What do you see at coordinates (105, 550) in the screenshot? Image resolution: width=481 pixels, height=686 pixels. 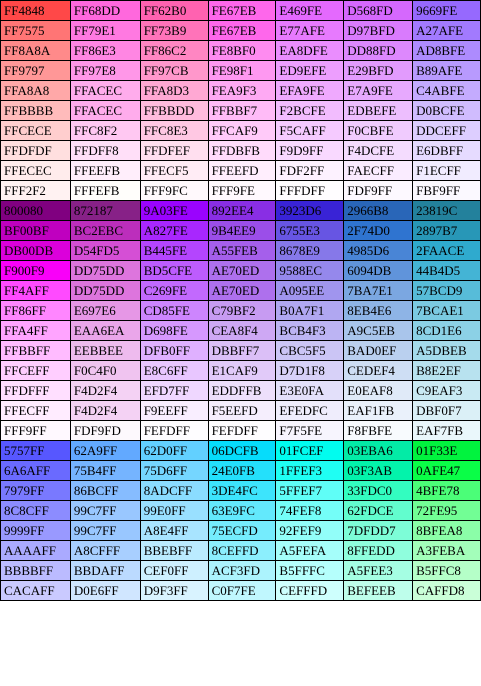 I see `color-swatch-cell: A8CFFF` at bounding box center [105, 550].